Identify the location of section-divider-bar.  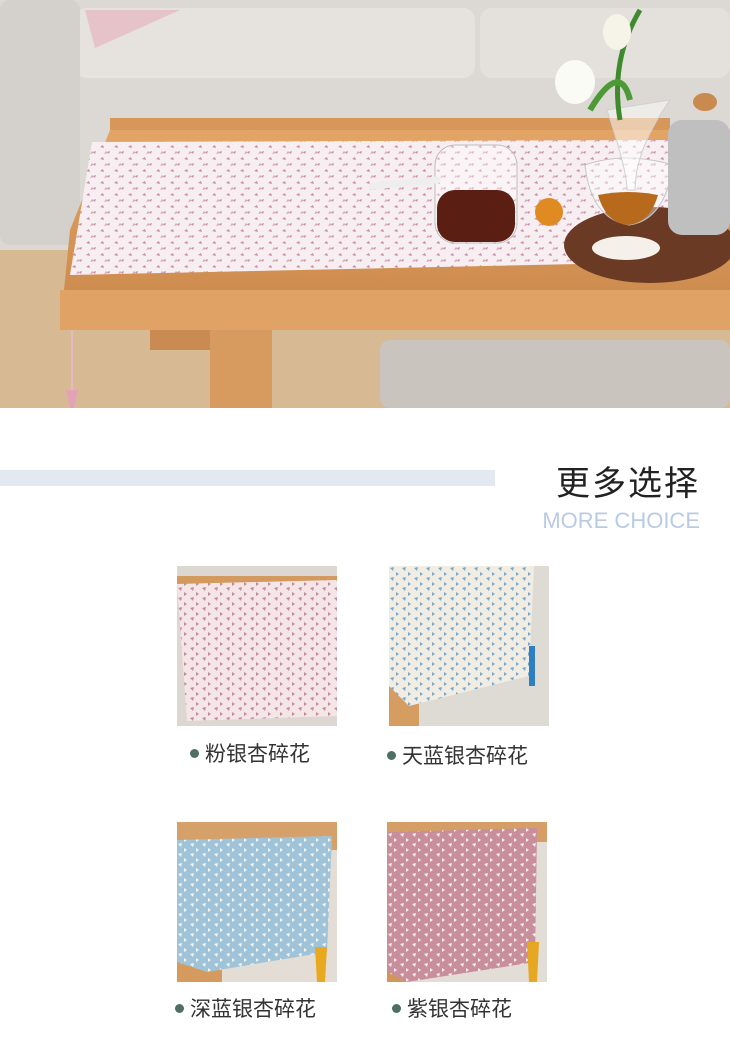
(247, 478).